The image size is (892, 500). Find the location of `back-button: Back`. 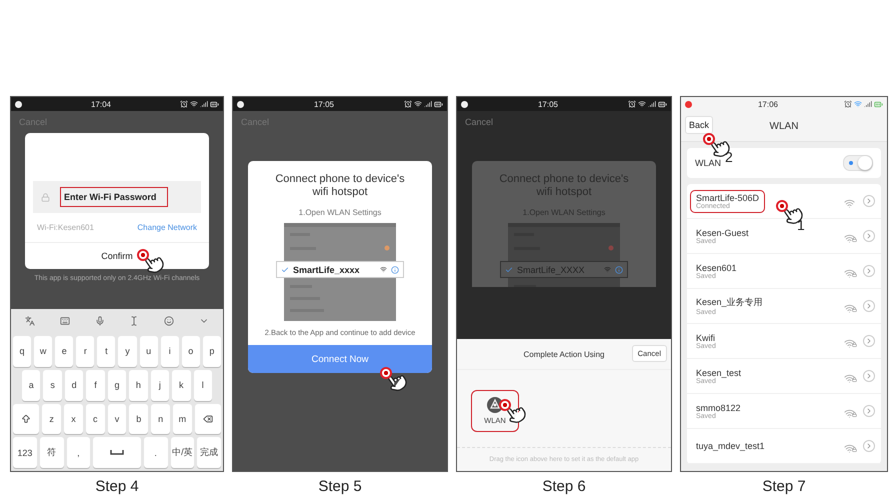

back-button: Back is located at coordinates (699, 125).